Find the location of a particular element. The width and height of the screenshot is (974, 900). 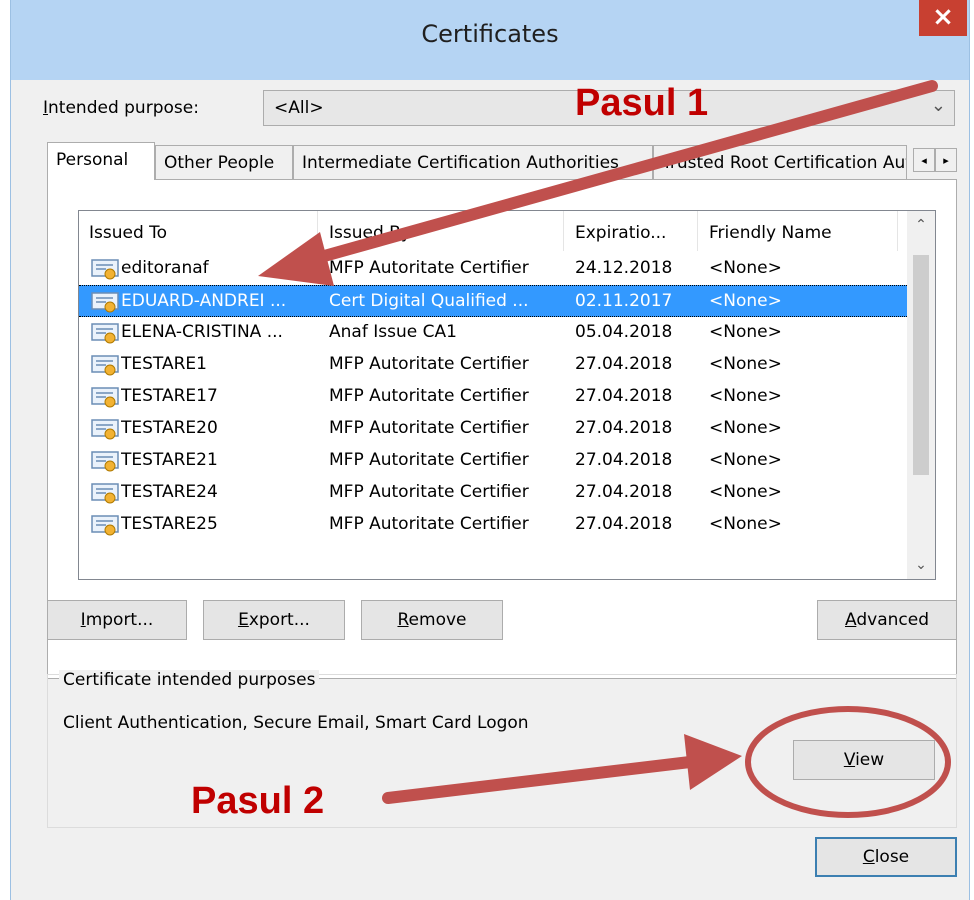

annotation-step2-label: Pasul 2 is located at coordinates (258, 801).